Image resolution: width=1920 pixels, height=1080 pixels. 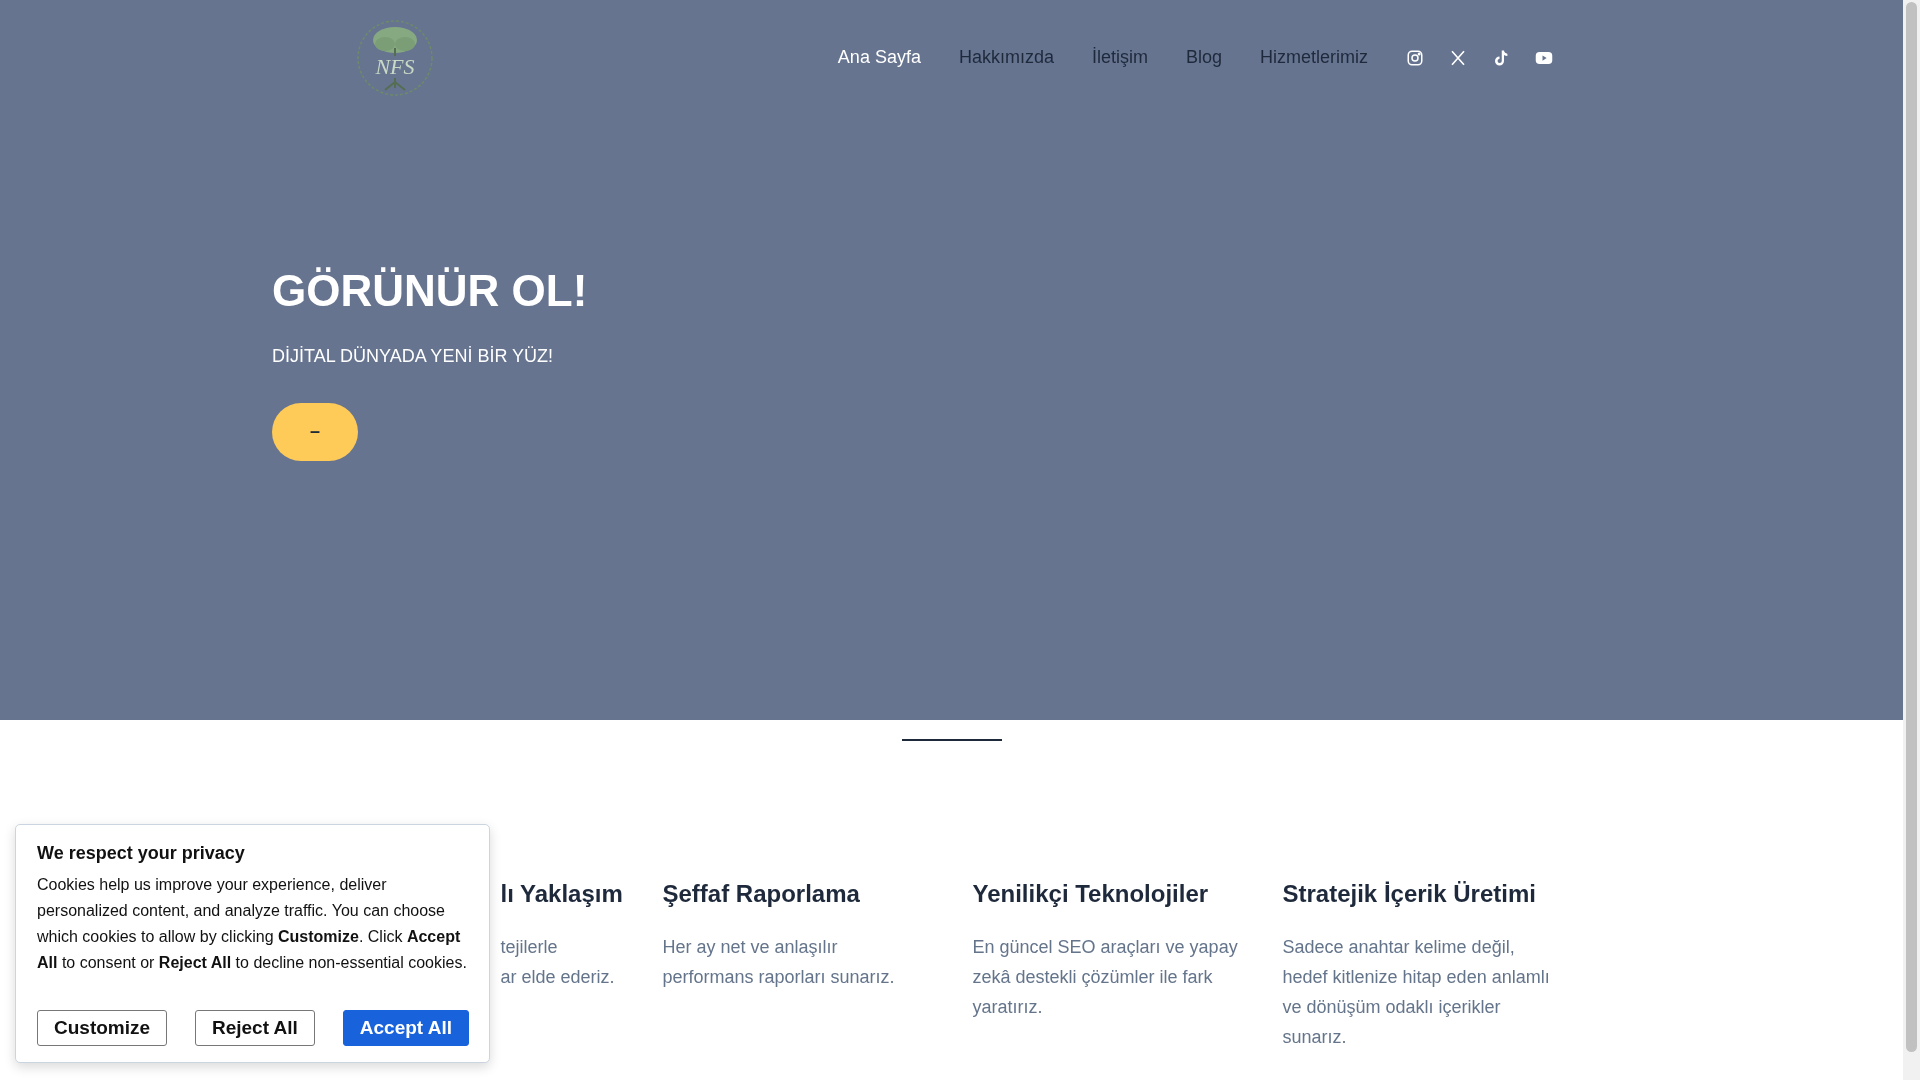 What do you see at coordinates (1409, 894) in the screenshot?
I see `feature-title: Stratejik İçerik Üretimi` at bounding box center [1409, 894].